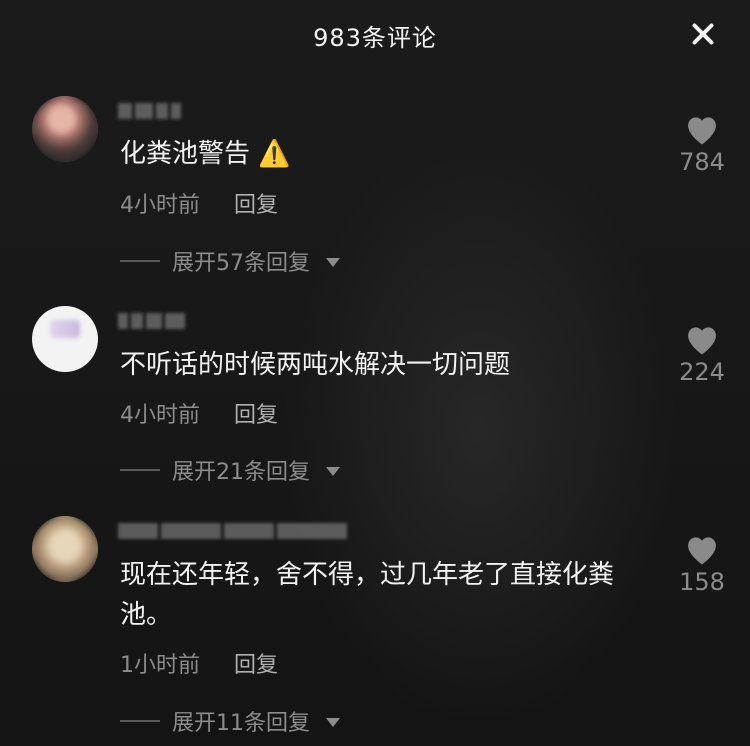 This screenshot has width=750, height=746. What do you see at coordinates (367, 595) in the screenshot?
I see `comment-text: 现在还年轻，舍不得，过几年老了直接化粪池。` at bounding box center [367, 595].